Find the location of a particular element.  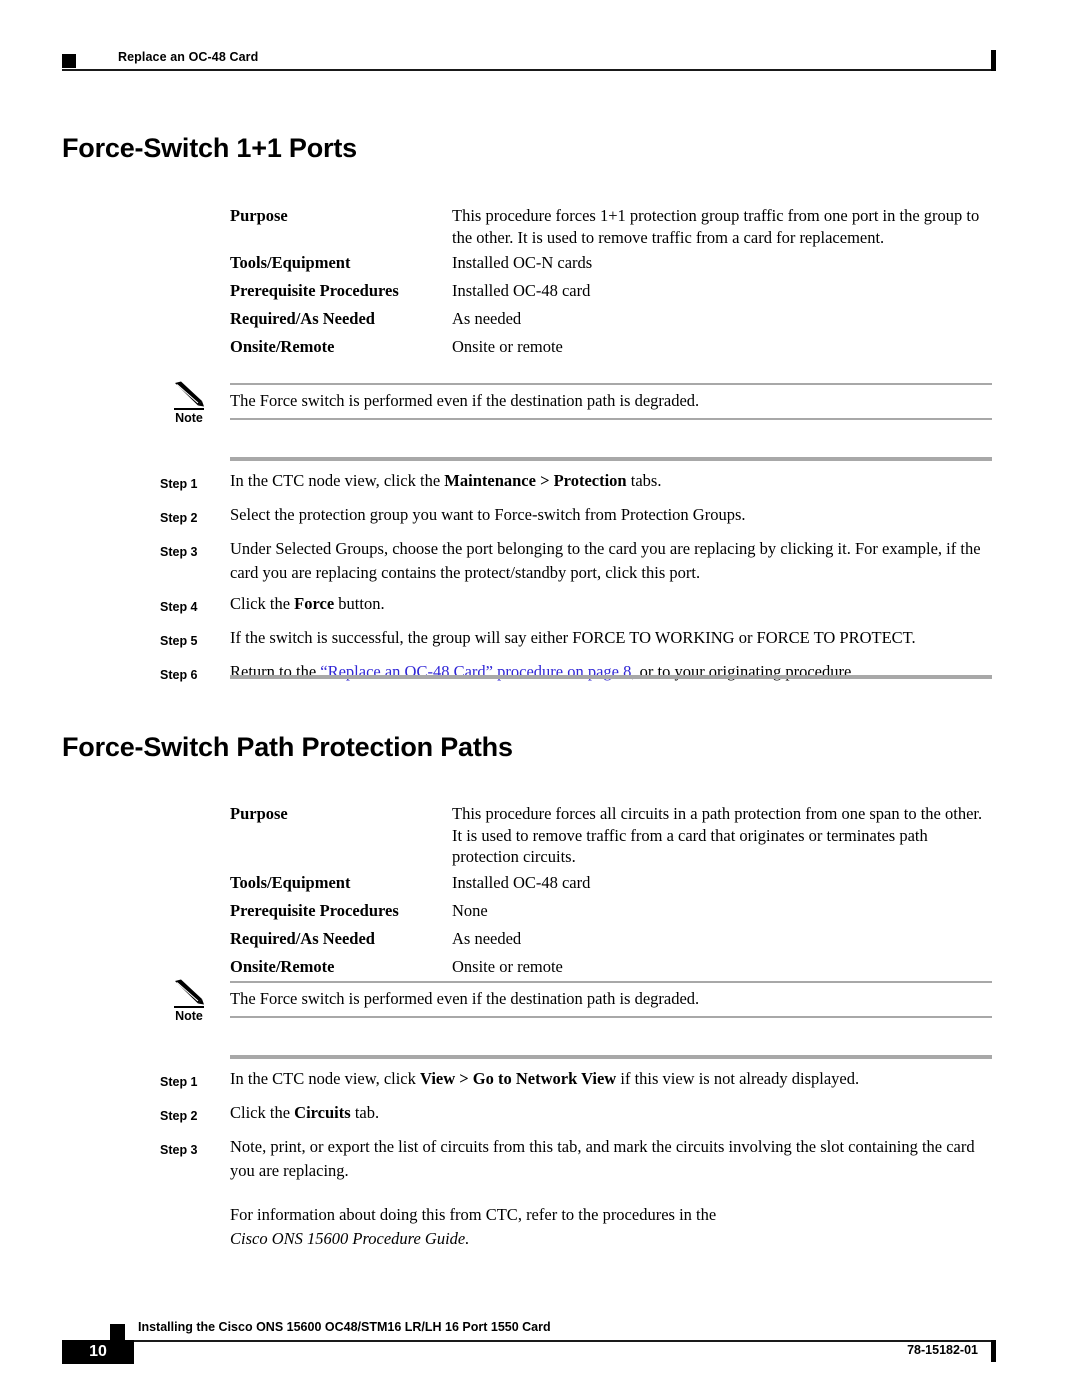

property-row: Tools/Equipment Installed OC-N cards is located at coordinates (611, 262).